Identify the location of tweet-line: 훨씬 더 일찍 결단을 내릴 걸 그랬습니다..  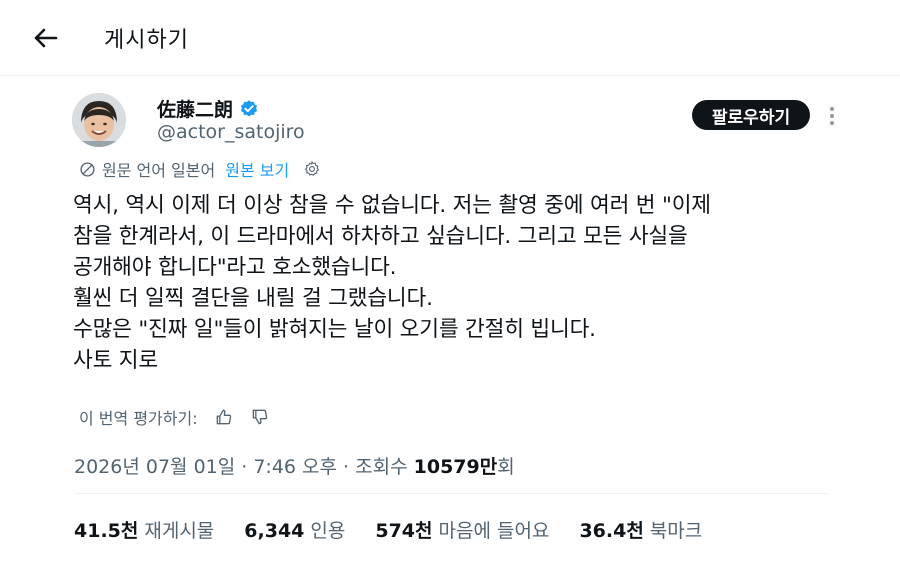
(253, 298).